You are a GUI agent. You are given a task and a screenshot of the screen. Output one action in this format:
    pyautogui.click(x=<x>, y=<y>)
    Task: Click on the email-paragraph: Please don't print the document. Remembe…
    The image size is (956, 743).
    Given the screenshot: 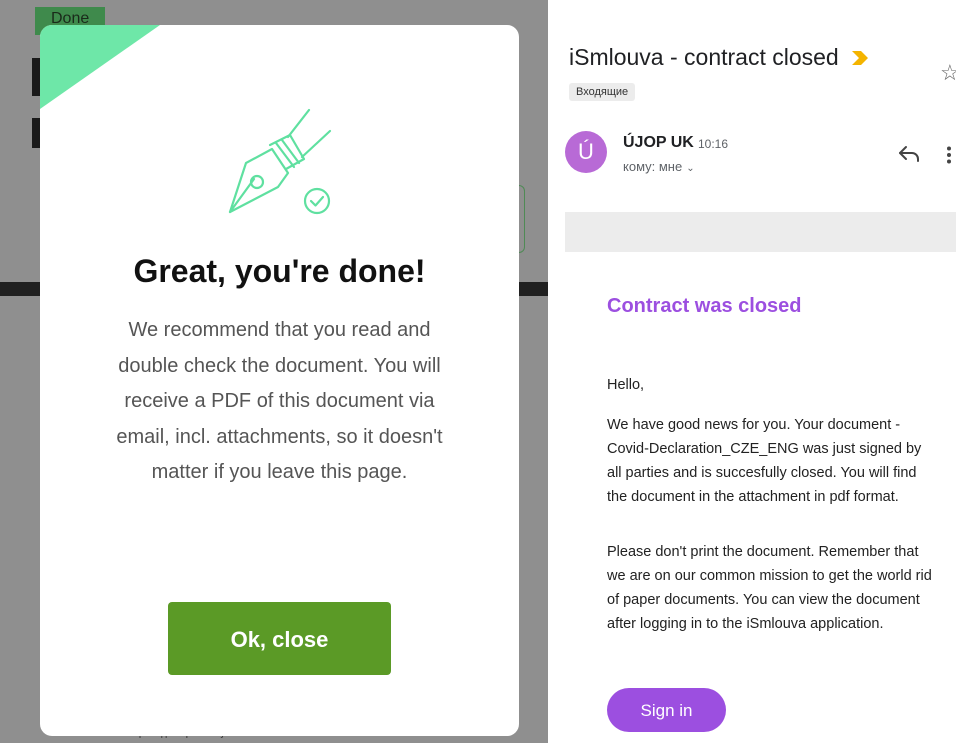 What is the action you would take?
    pyautogui.click(x=769, y=588)
    